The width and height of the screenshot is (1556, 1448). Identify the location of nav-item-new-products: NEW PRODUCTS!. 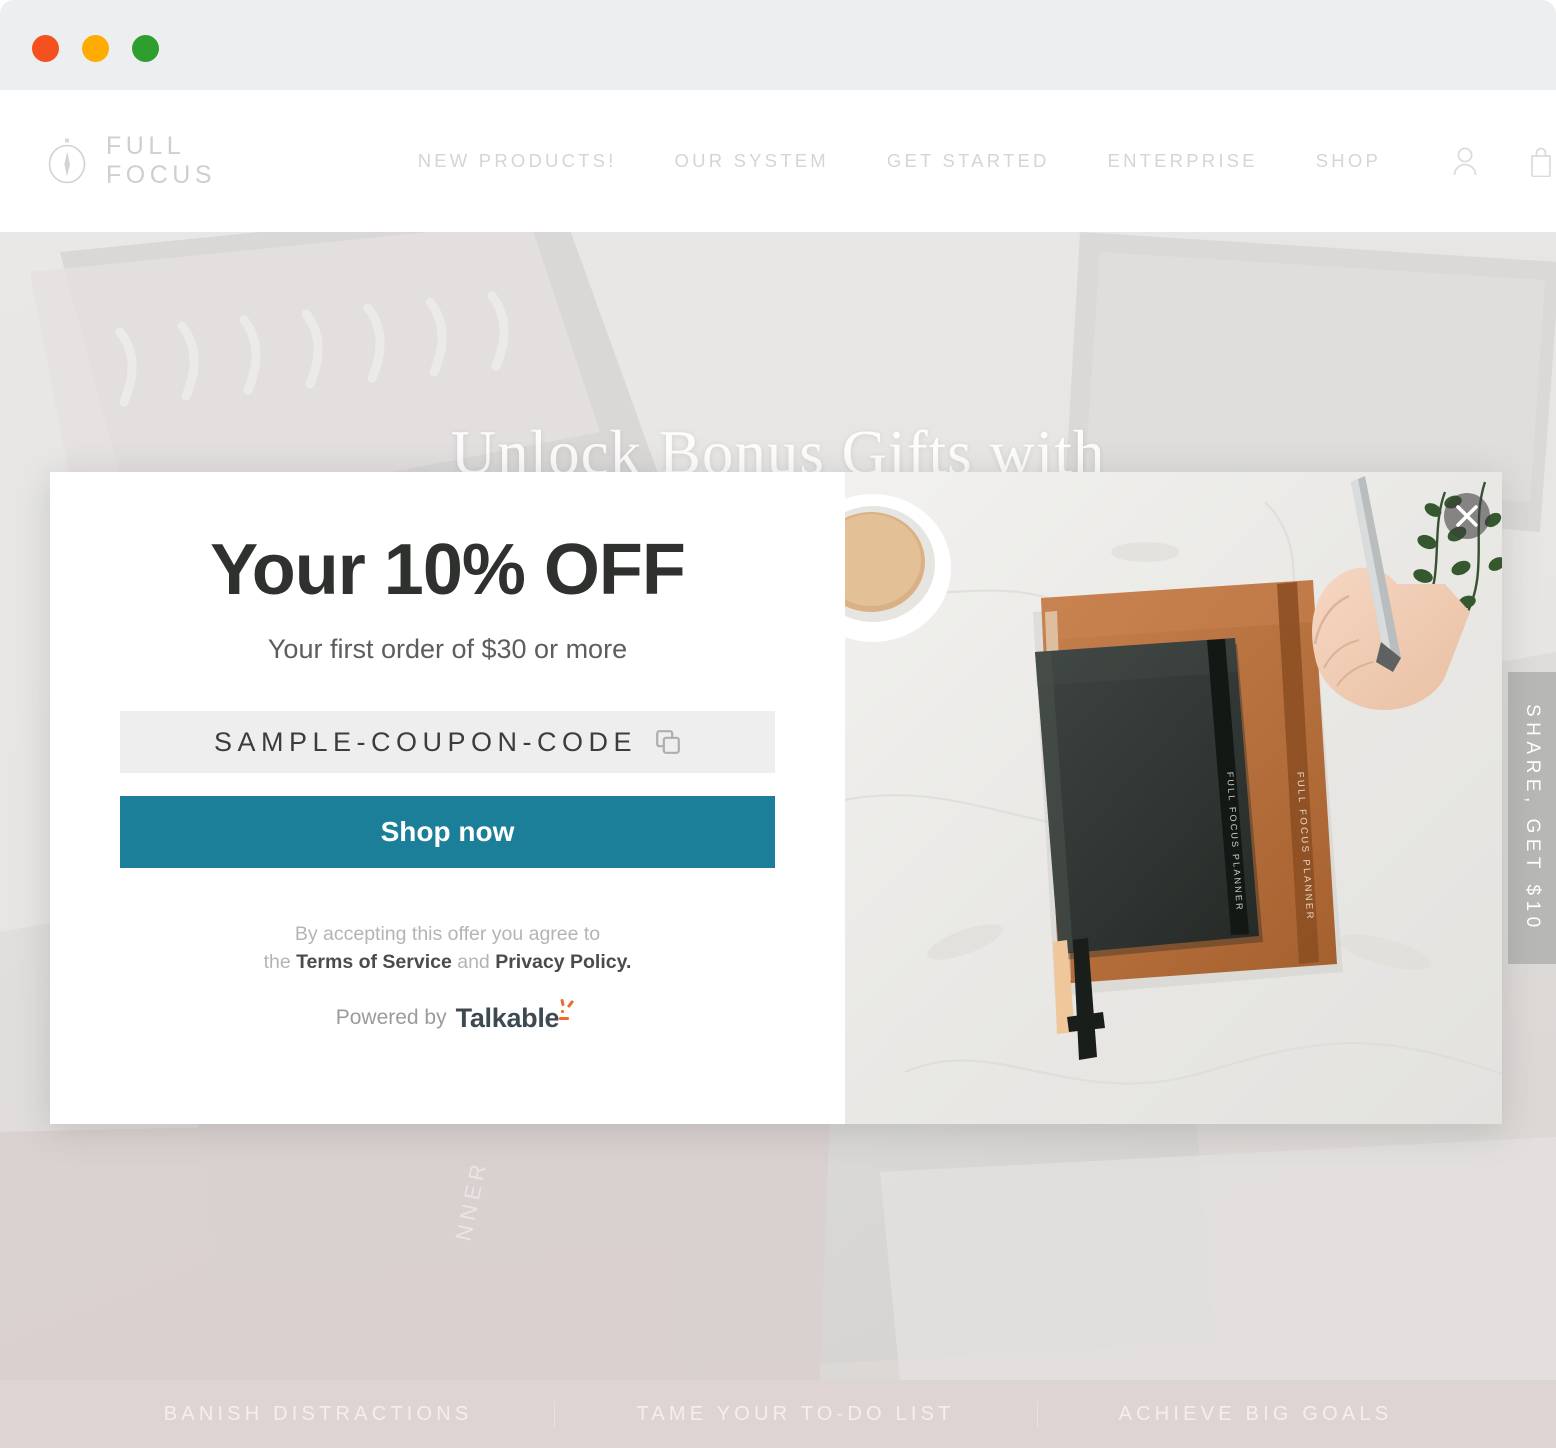
(517, 161).